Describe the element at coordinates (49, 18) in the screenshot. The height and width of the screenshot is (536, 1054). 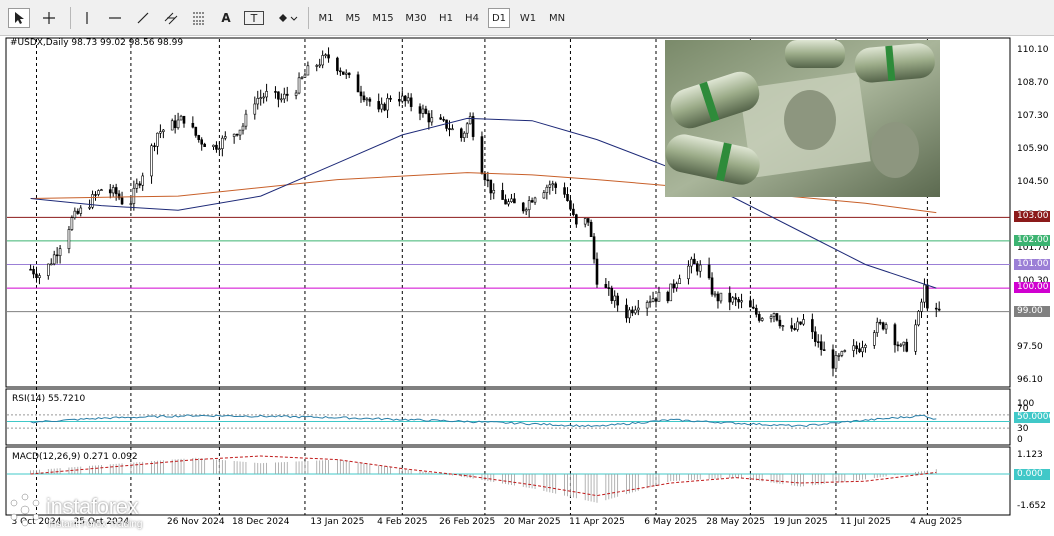
I see `crosshair-icon` at that location.